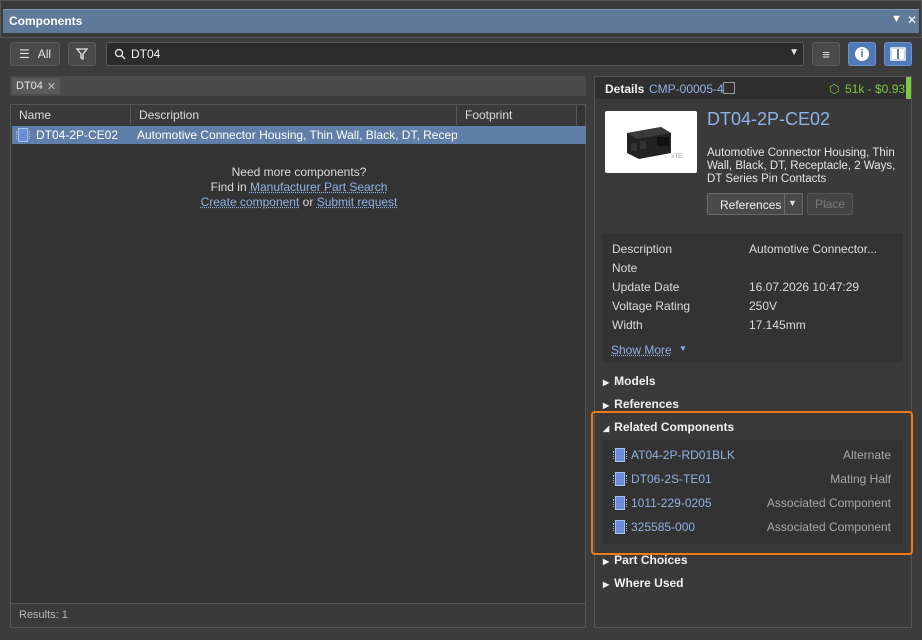  Describe the element at coordinates (624, 89) in the screenshot. I see `details-tab: Details` at that location.